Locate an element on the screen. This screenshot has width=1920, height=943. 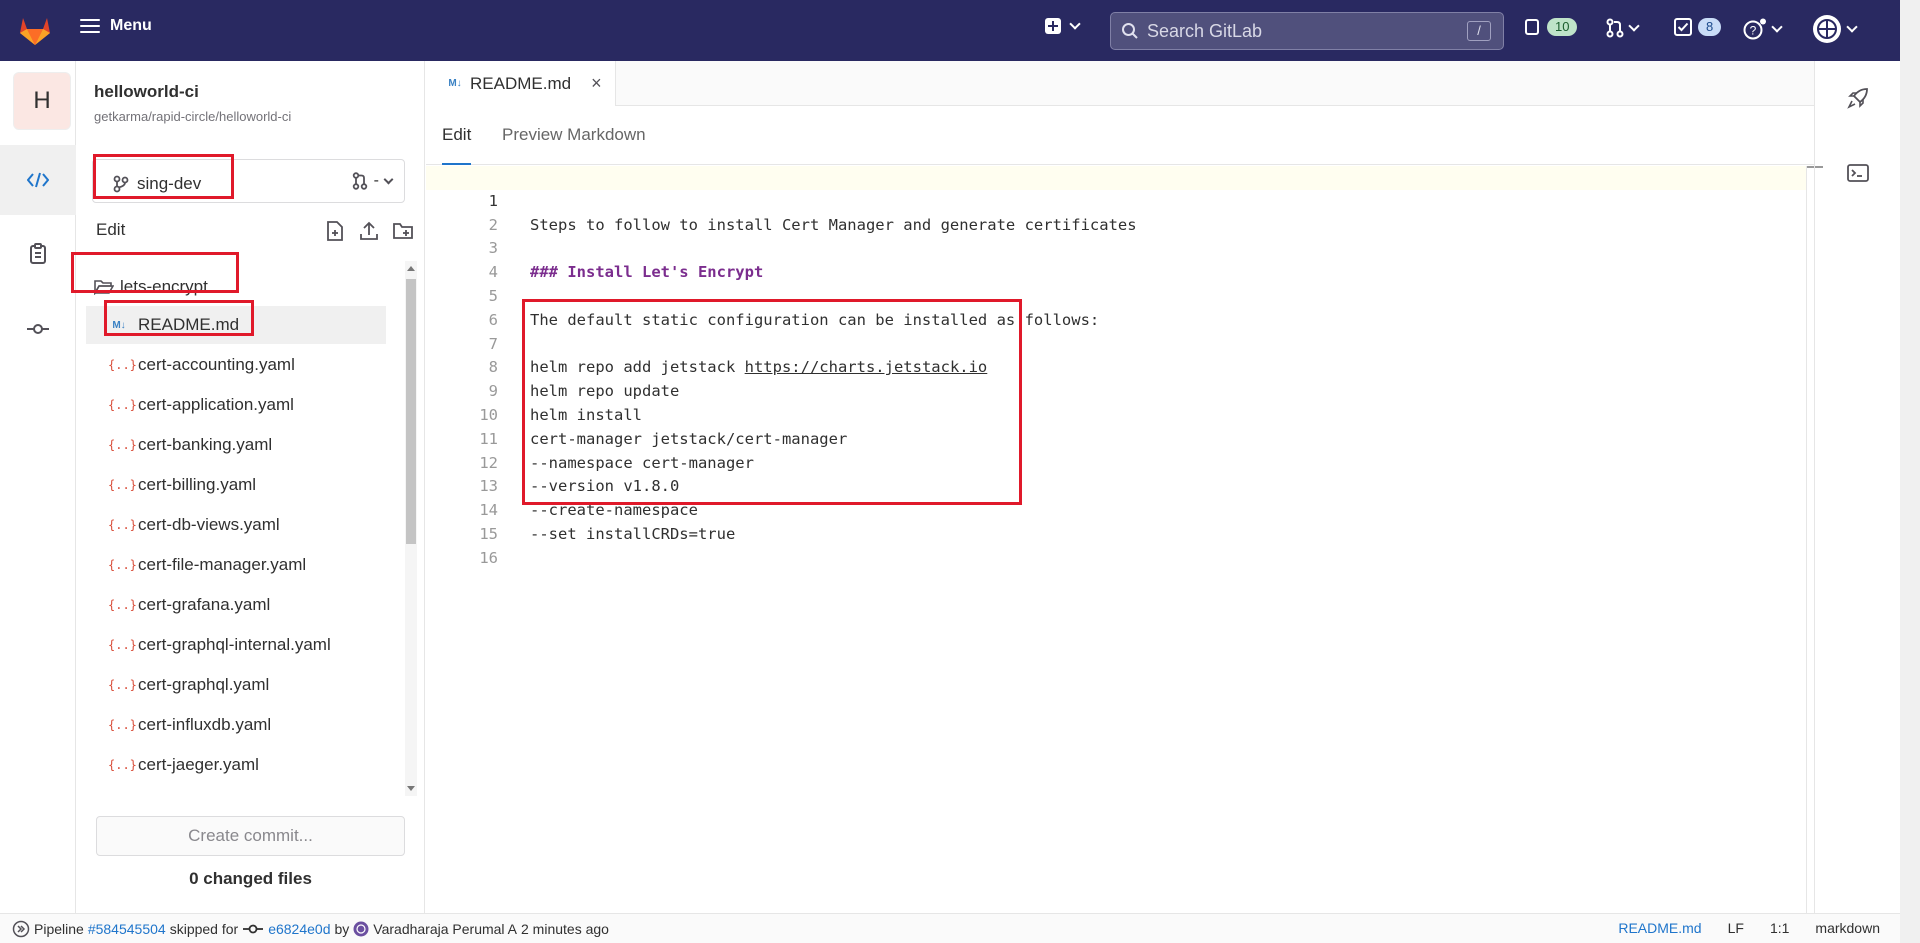
file-name: cert-db-views.yaml is located at coordinates (209, 524).